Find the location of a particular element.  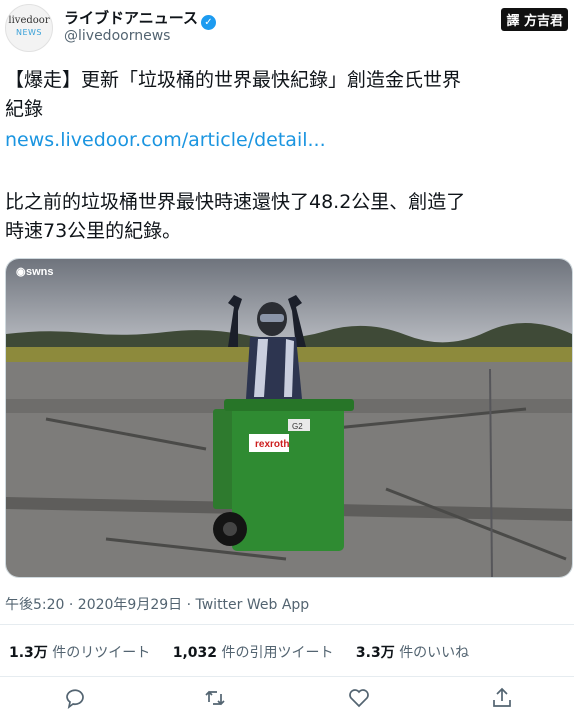

avatar: livedoor NEWS is located at coordinates (29, 28).